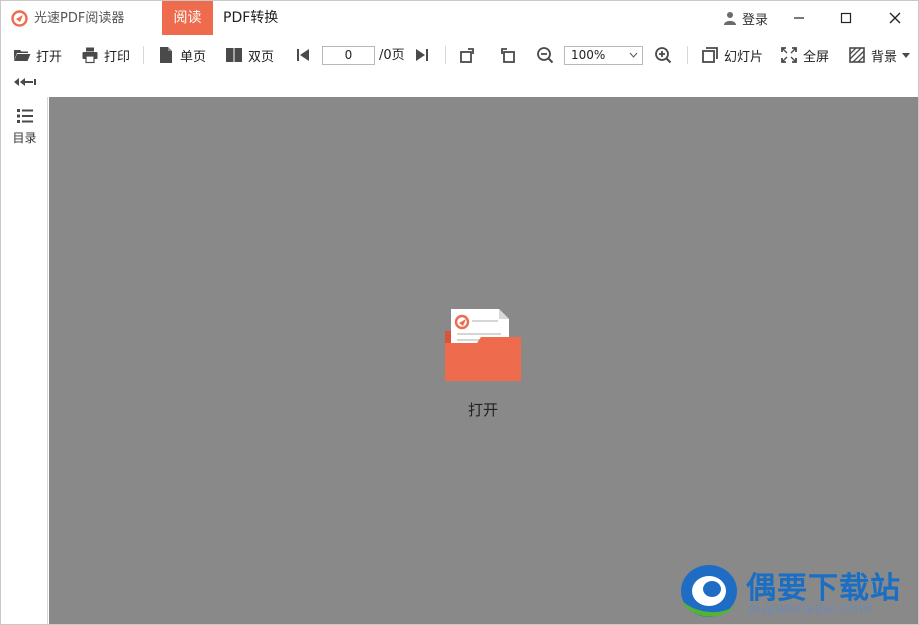  What do you see at coordinates (187, 18) in the screenshot?
I see `tab-read: 阅读` at bounding box center [187, 18].